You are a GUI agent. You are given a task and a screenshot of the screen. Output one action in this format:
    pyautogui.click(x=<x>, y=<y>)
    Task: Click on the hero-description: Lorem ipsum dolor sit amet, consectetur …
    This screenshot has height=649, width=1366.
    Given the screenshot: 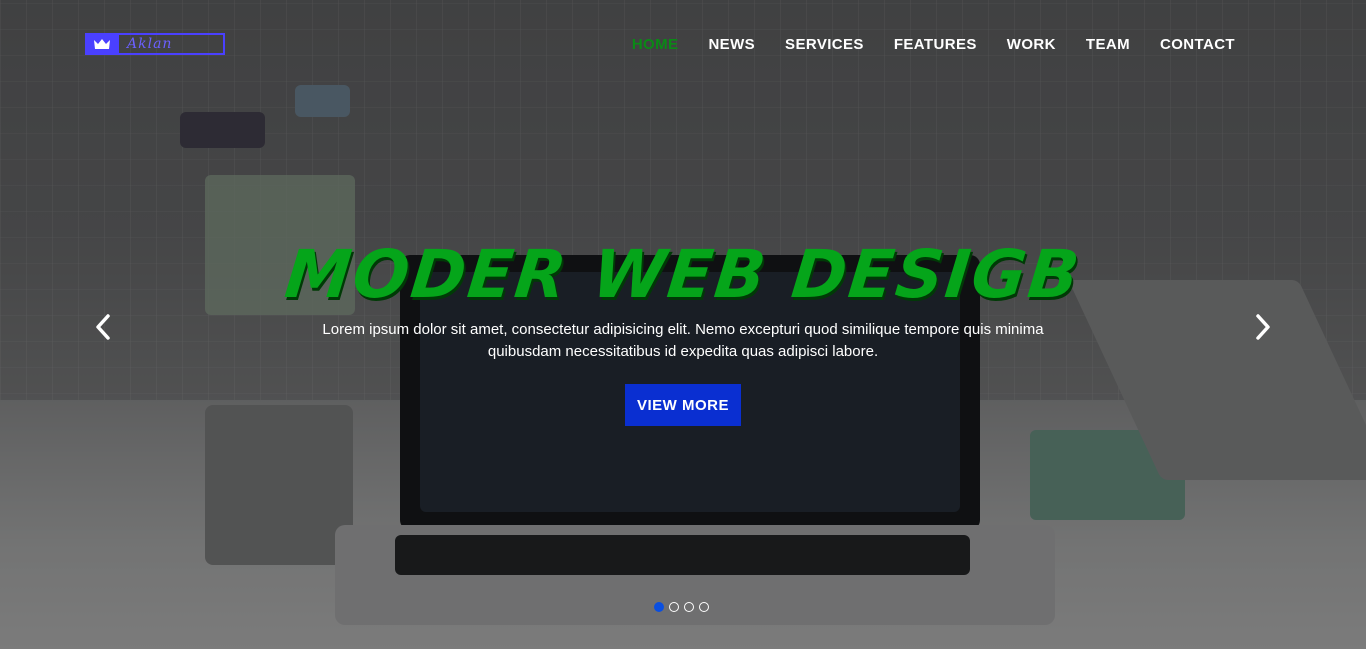 What is the action you would take?
    pyautogui.click(x=683, y=340)
    